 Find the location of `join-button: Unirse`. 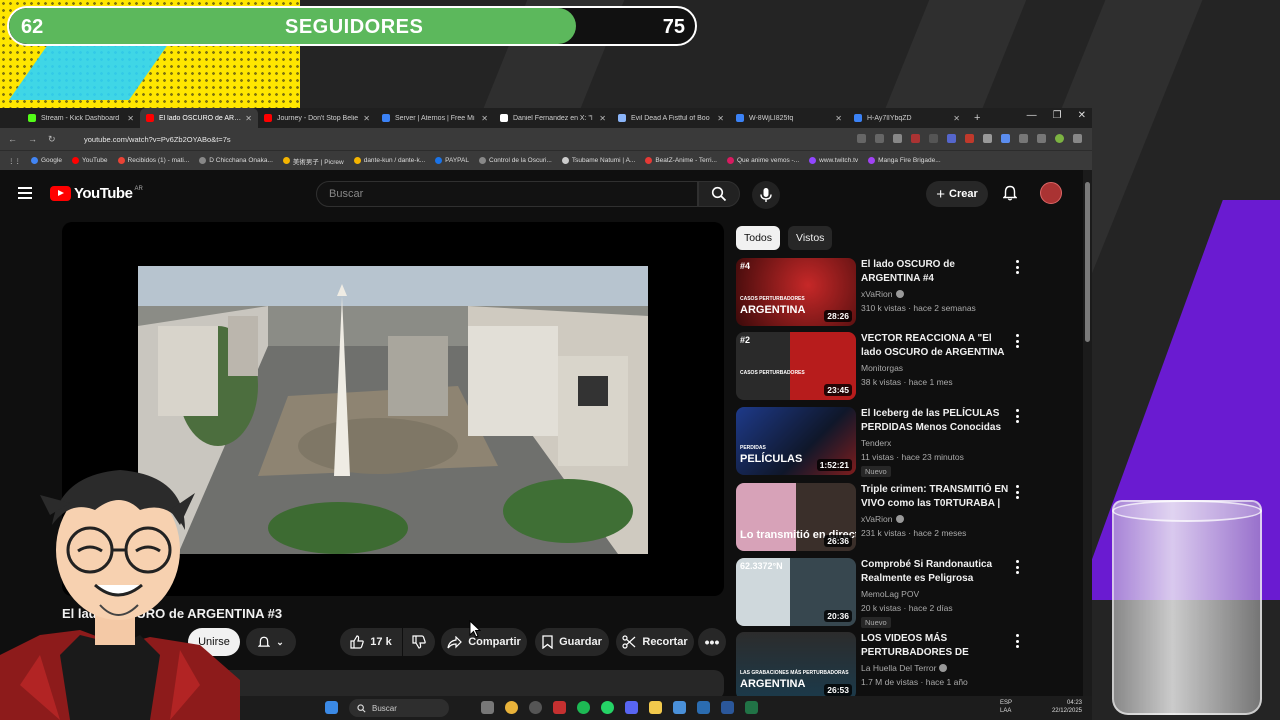

join-button: Unirse is located at coordinates (214, 642).